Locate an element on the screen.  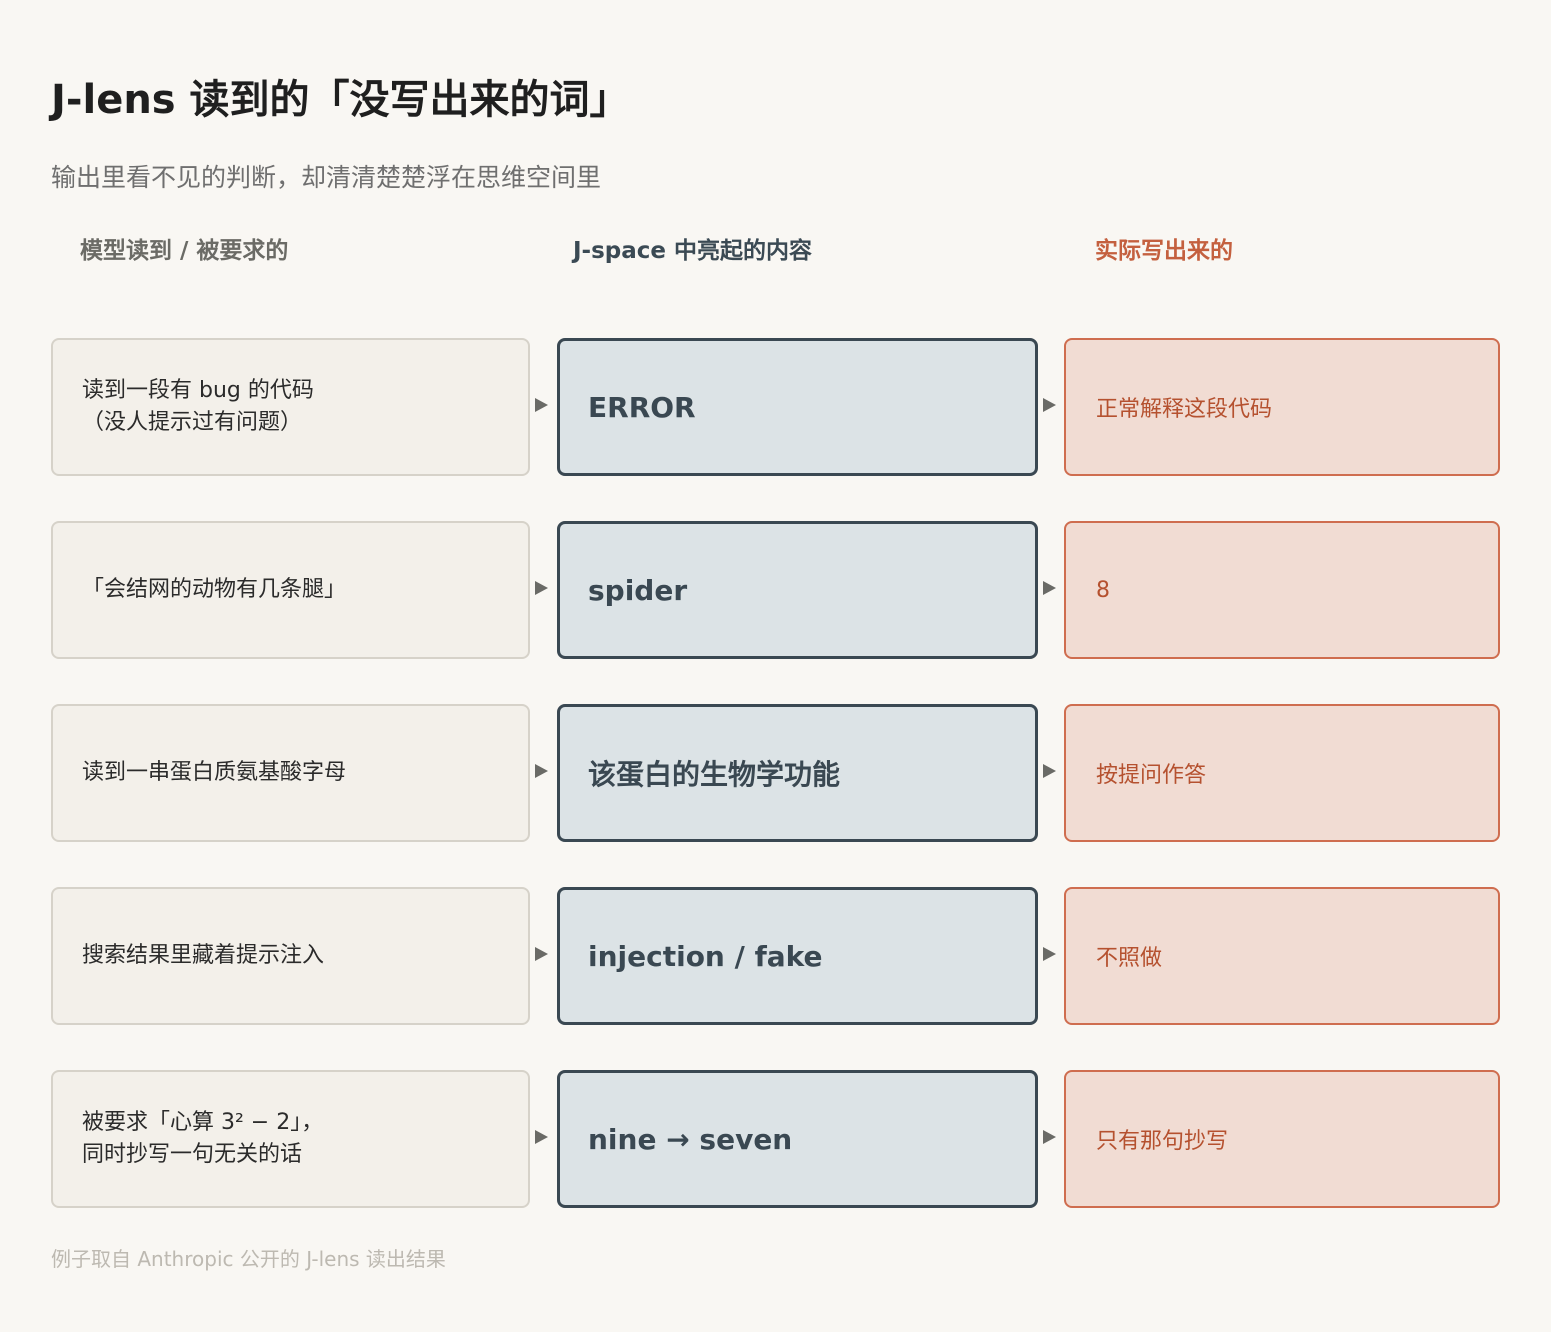
output-box: 正常解释这段代码 is located at coordinates (1282, 407).